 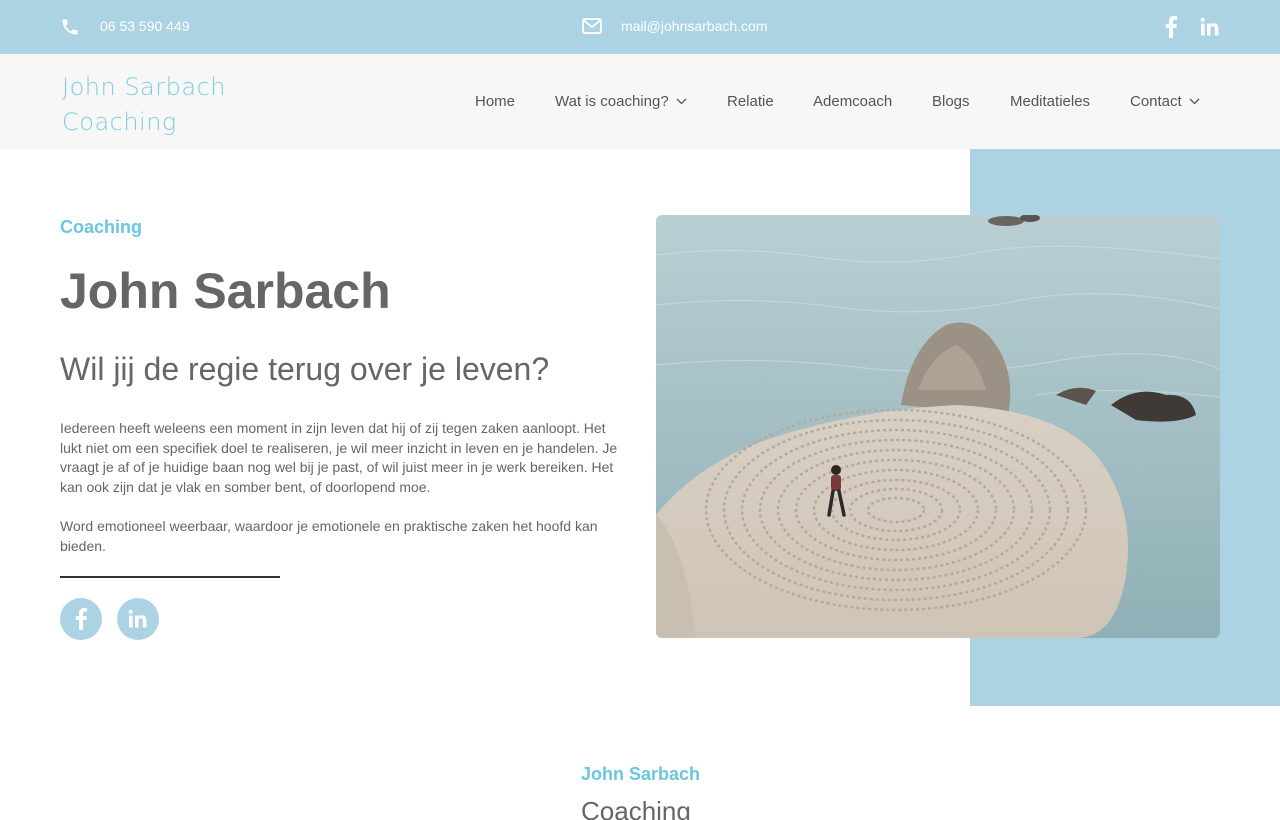 What do you see at coordinates (101, 227) in the screenshot?
I see `hero-eyebrow: Coaching` at bounding box center [101, 227].